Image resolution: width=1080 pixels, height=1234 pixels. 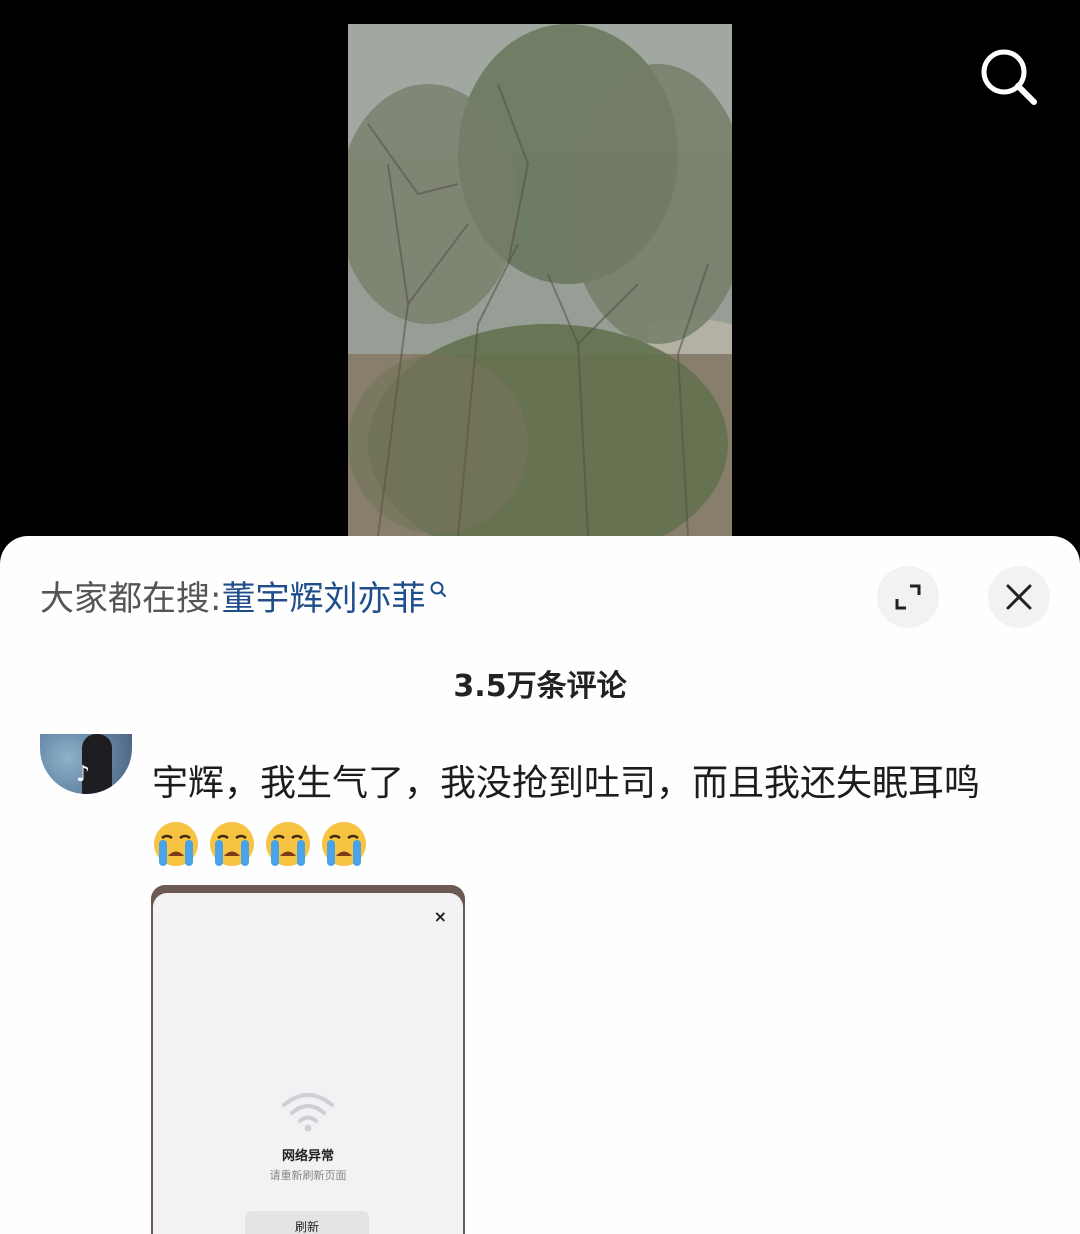 I want to click on video-frame, so click(x=540, y=280).